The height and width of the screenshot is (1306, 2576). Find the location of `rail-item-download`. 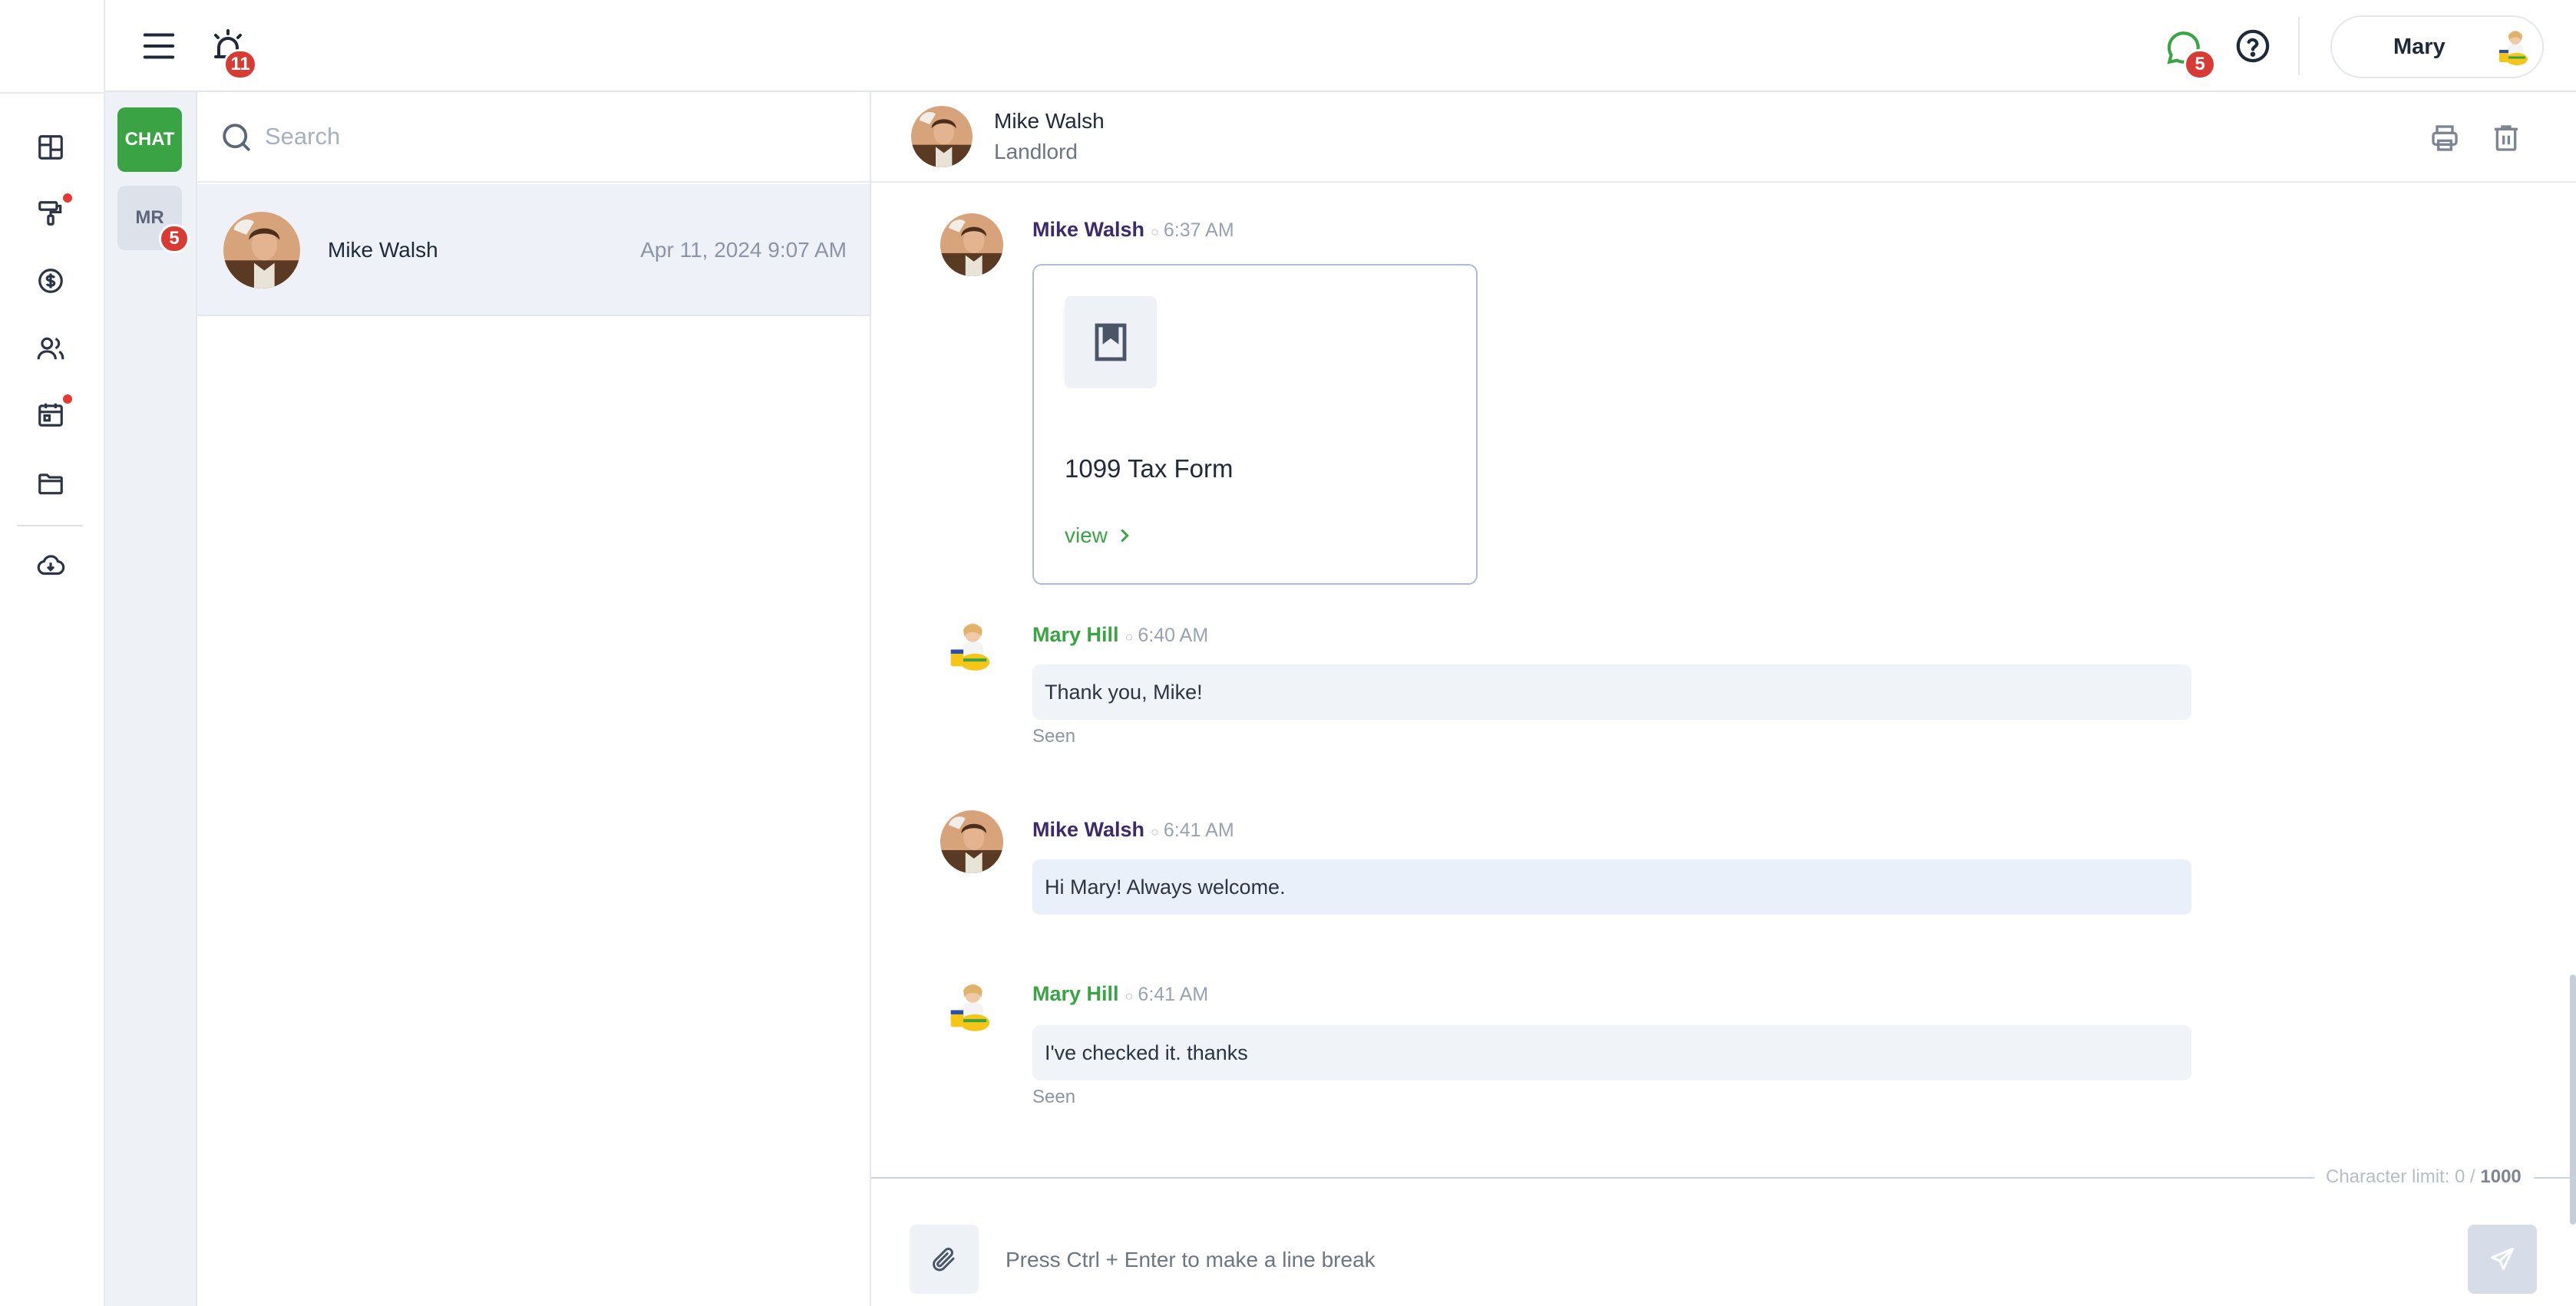

rail-item-download is located at coordinates (50, 566).